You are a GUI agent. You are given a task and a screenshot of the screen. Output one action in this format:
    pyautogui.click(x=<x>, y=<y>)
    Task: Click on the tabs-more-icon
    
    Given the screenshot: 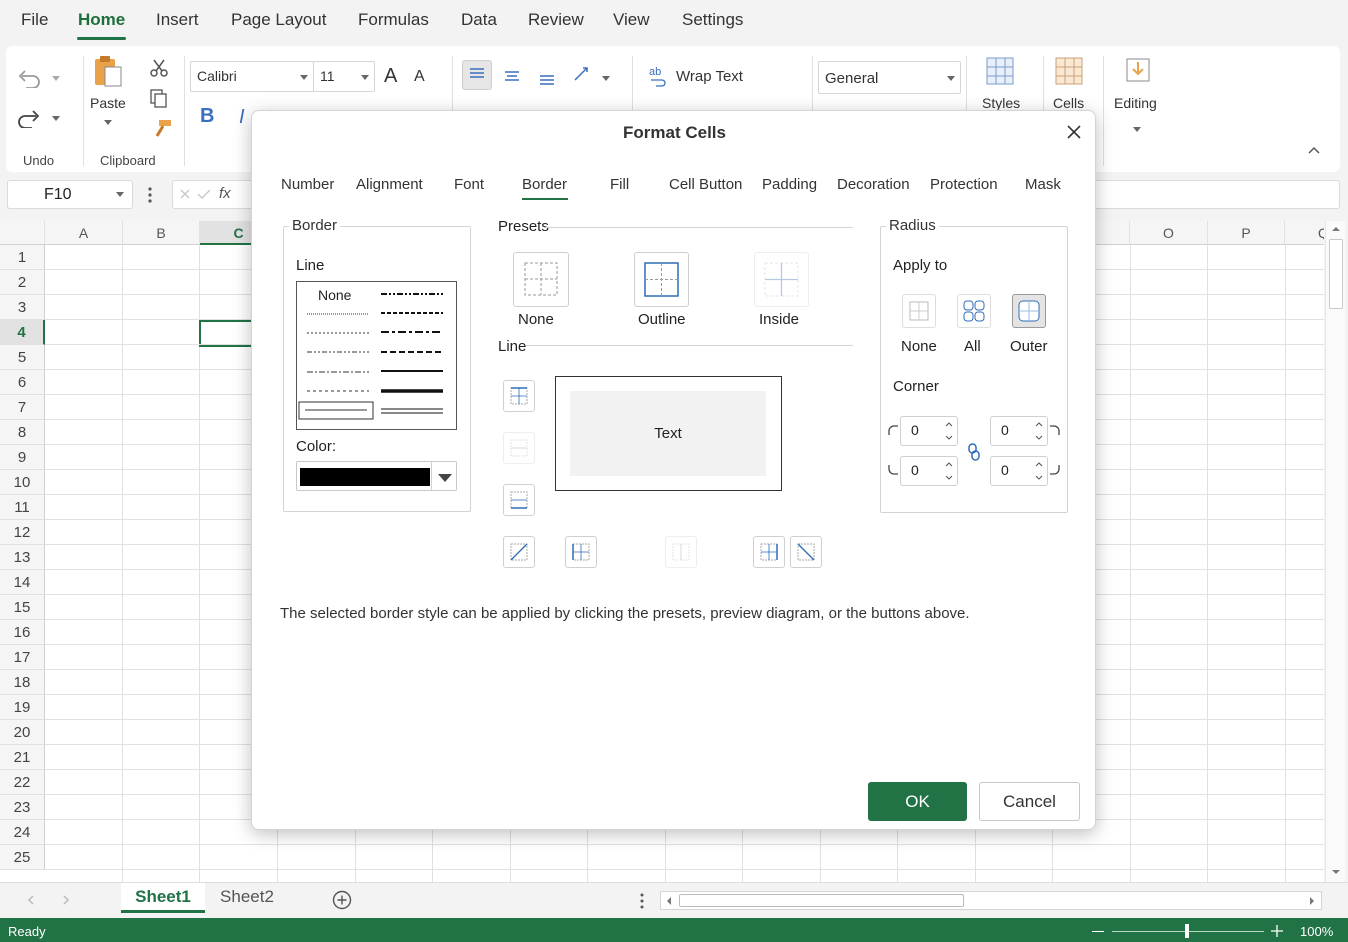 What is the action you would take?
    pyautogui.click(x=642, y=901)
    